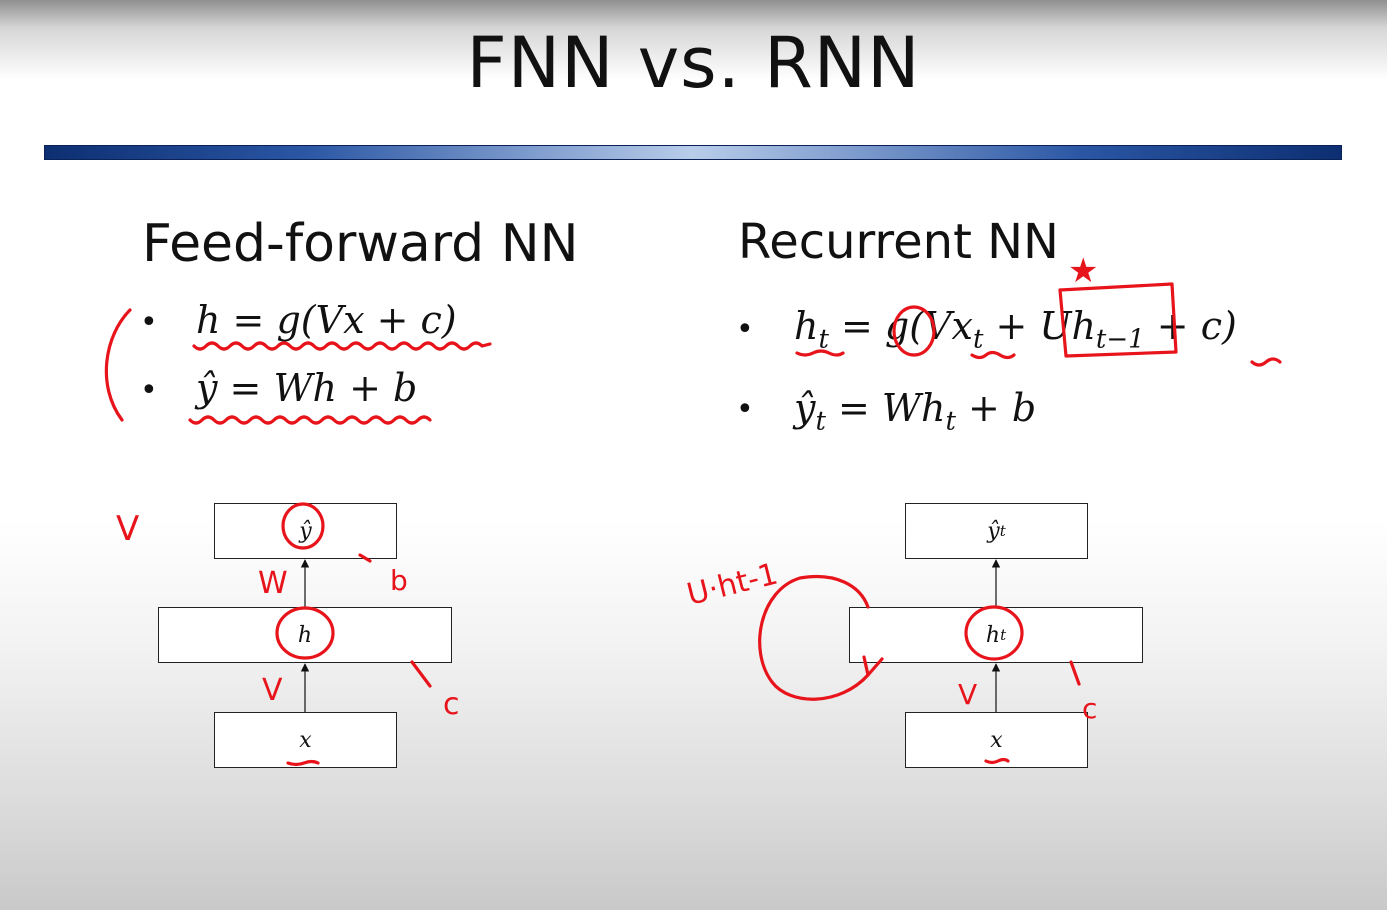 The height and width of the screenshot is (910, 1387). I want to click on annotation-label-b: b, so click(399, 580).